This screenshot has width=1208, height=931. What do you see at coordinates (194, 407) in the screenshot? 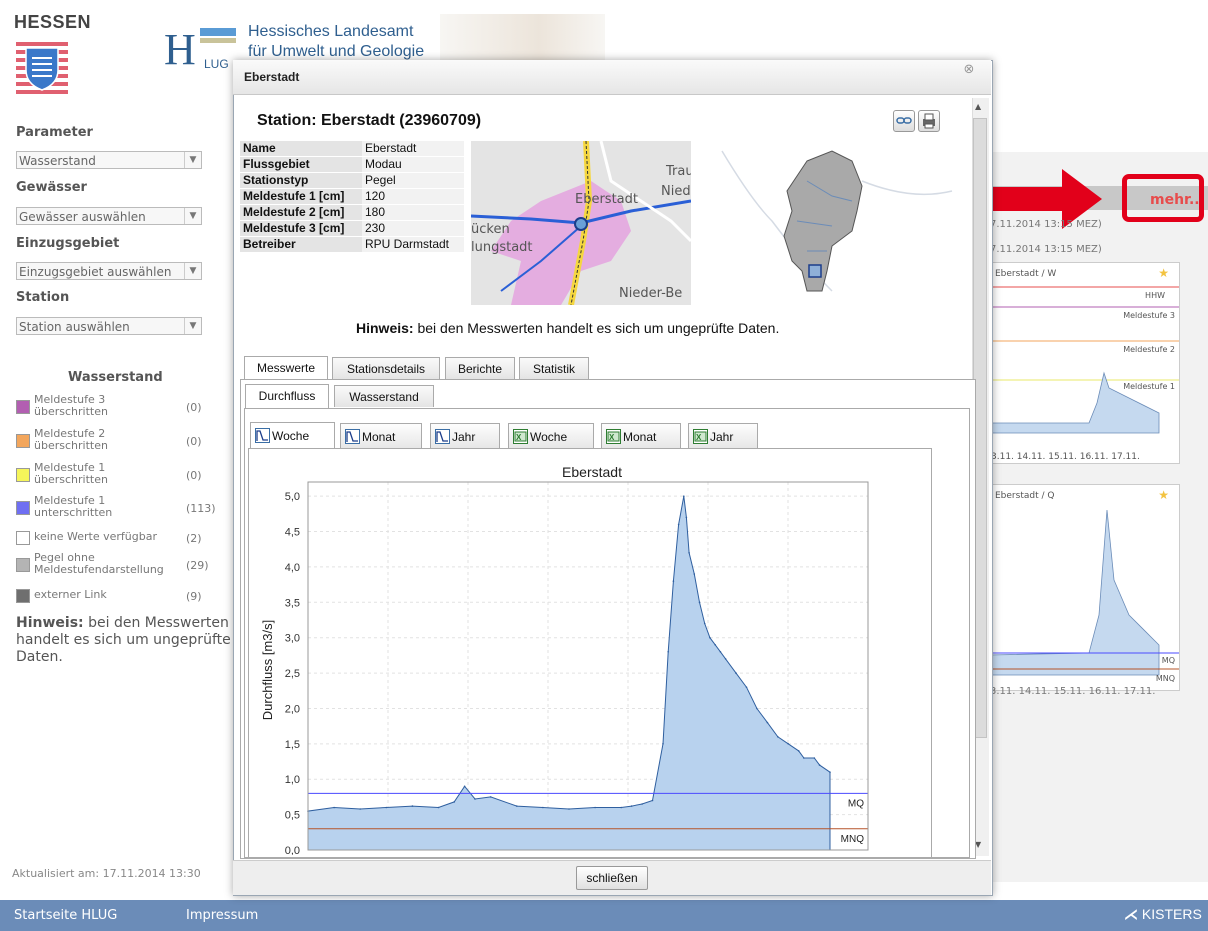
I see `legend-count: (0)` at bounding box center [194, 407].